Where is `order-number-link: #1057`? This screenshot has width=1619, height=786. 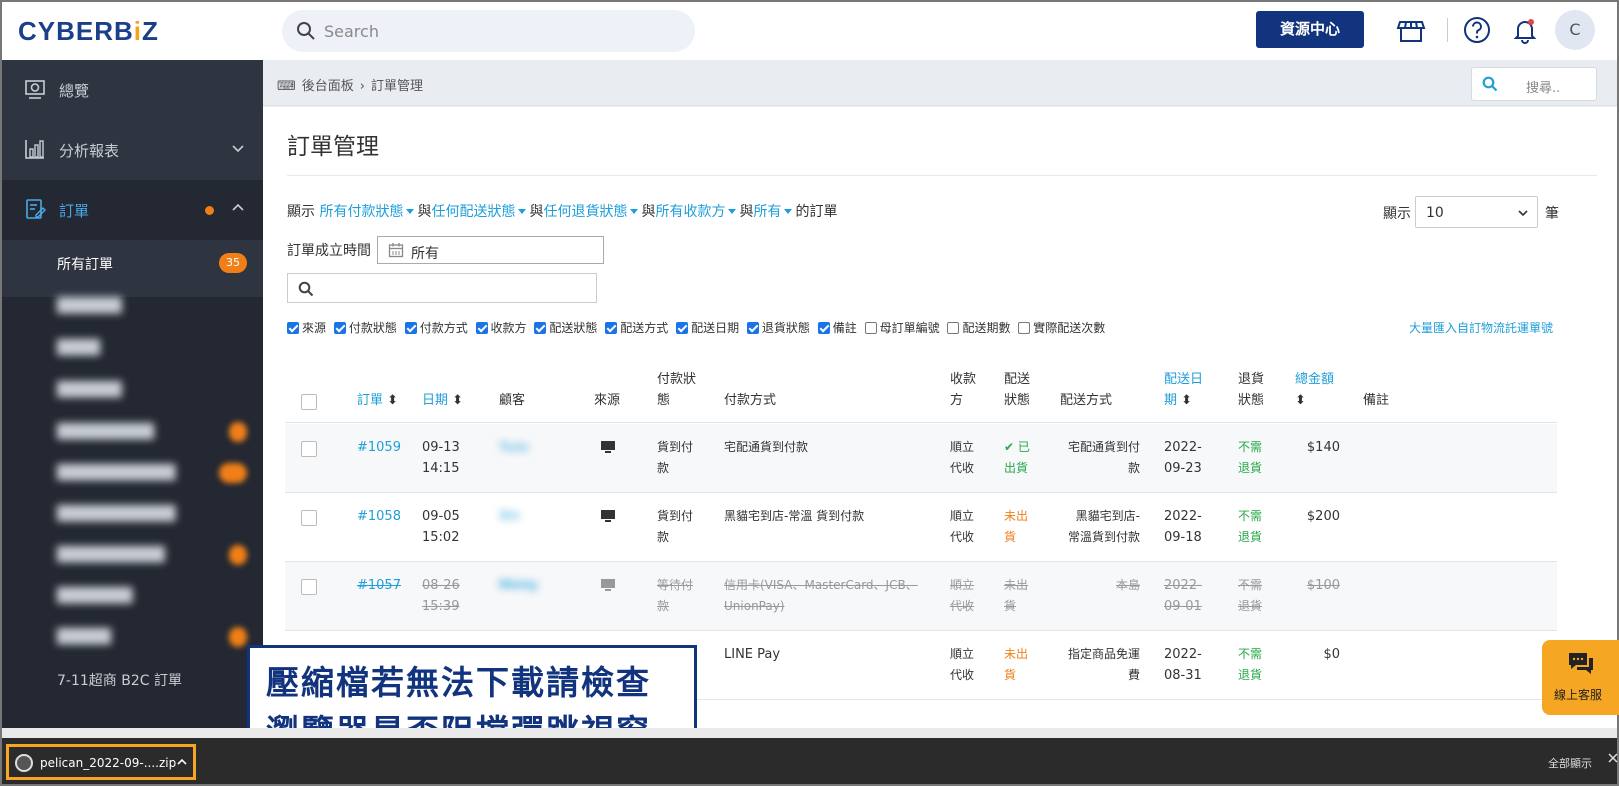 order-number-link: #1057 is located at coordinates (379, 585).